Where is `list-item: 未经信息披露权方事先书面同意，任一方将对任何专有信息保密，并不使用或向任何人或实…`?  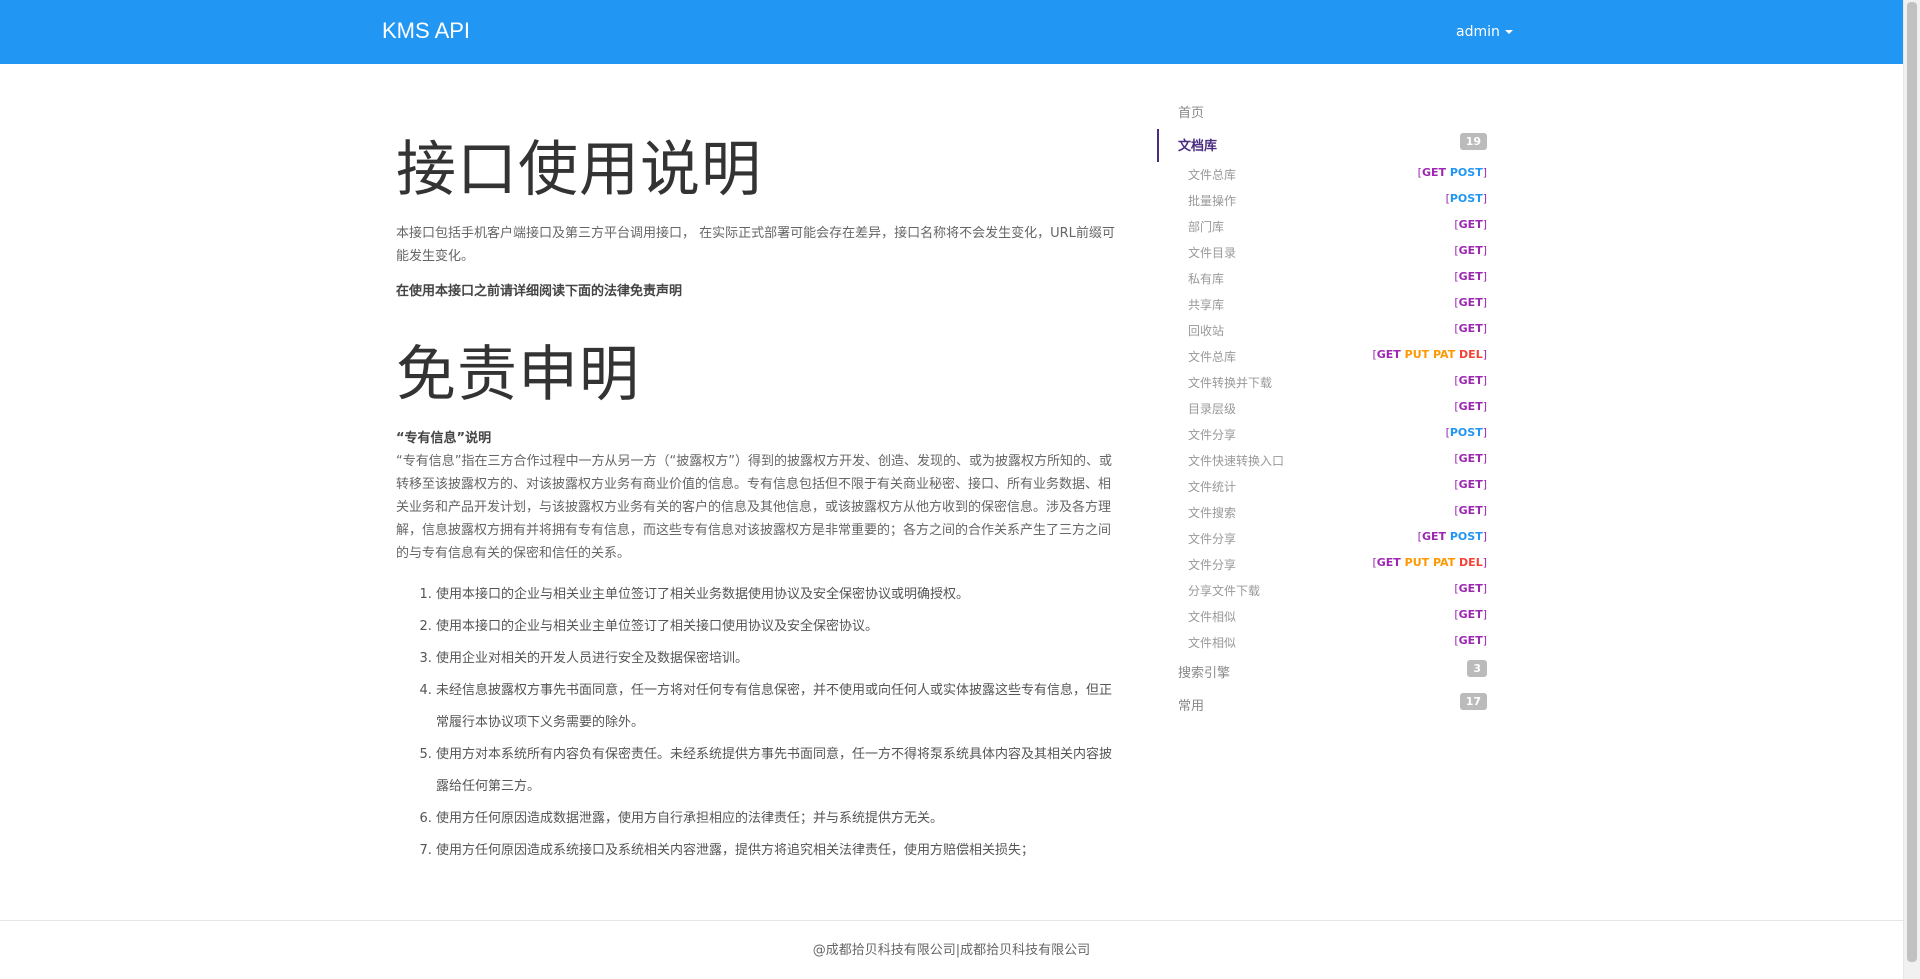 list-item: 未经信息披露权方事先书面同意，任一方将对任何专有信息保密，并不使用或向任何人或实… is located at coordinates (779, 707).